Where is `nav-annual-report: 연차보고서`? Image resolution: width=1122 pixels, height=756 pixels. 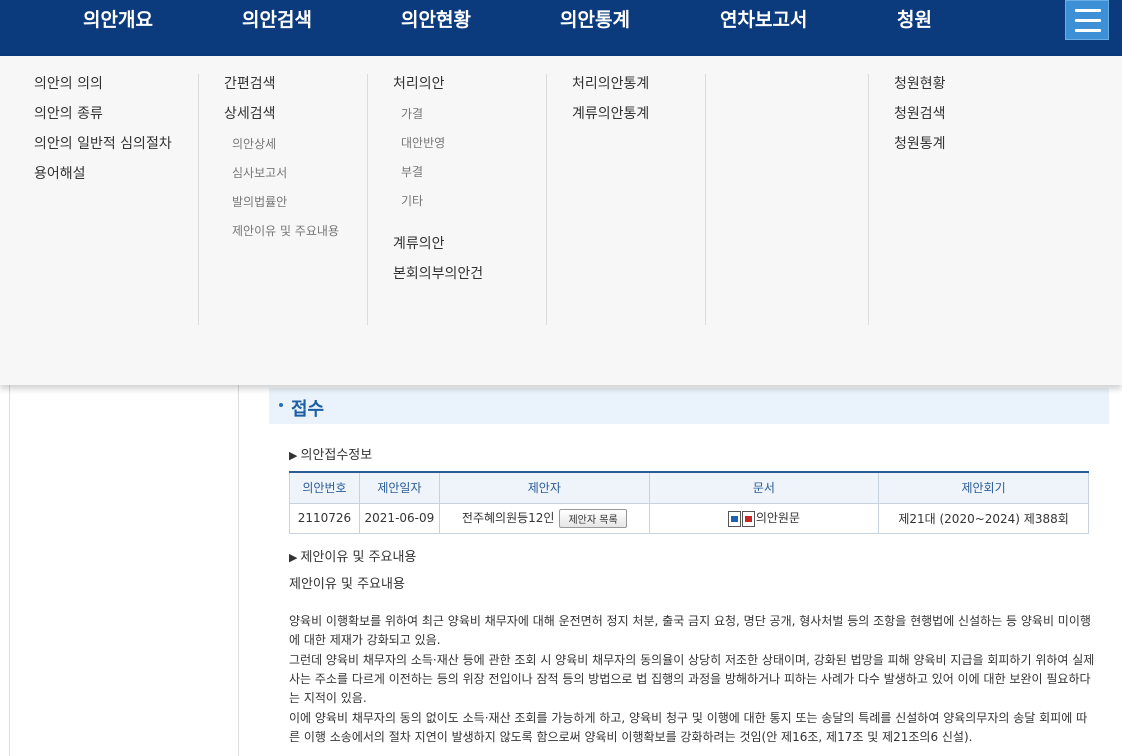
nav-annual-report: 연차보고서 is located at coordinates (763, 20).